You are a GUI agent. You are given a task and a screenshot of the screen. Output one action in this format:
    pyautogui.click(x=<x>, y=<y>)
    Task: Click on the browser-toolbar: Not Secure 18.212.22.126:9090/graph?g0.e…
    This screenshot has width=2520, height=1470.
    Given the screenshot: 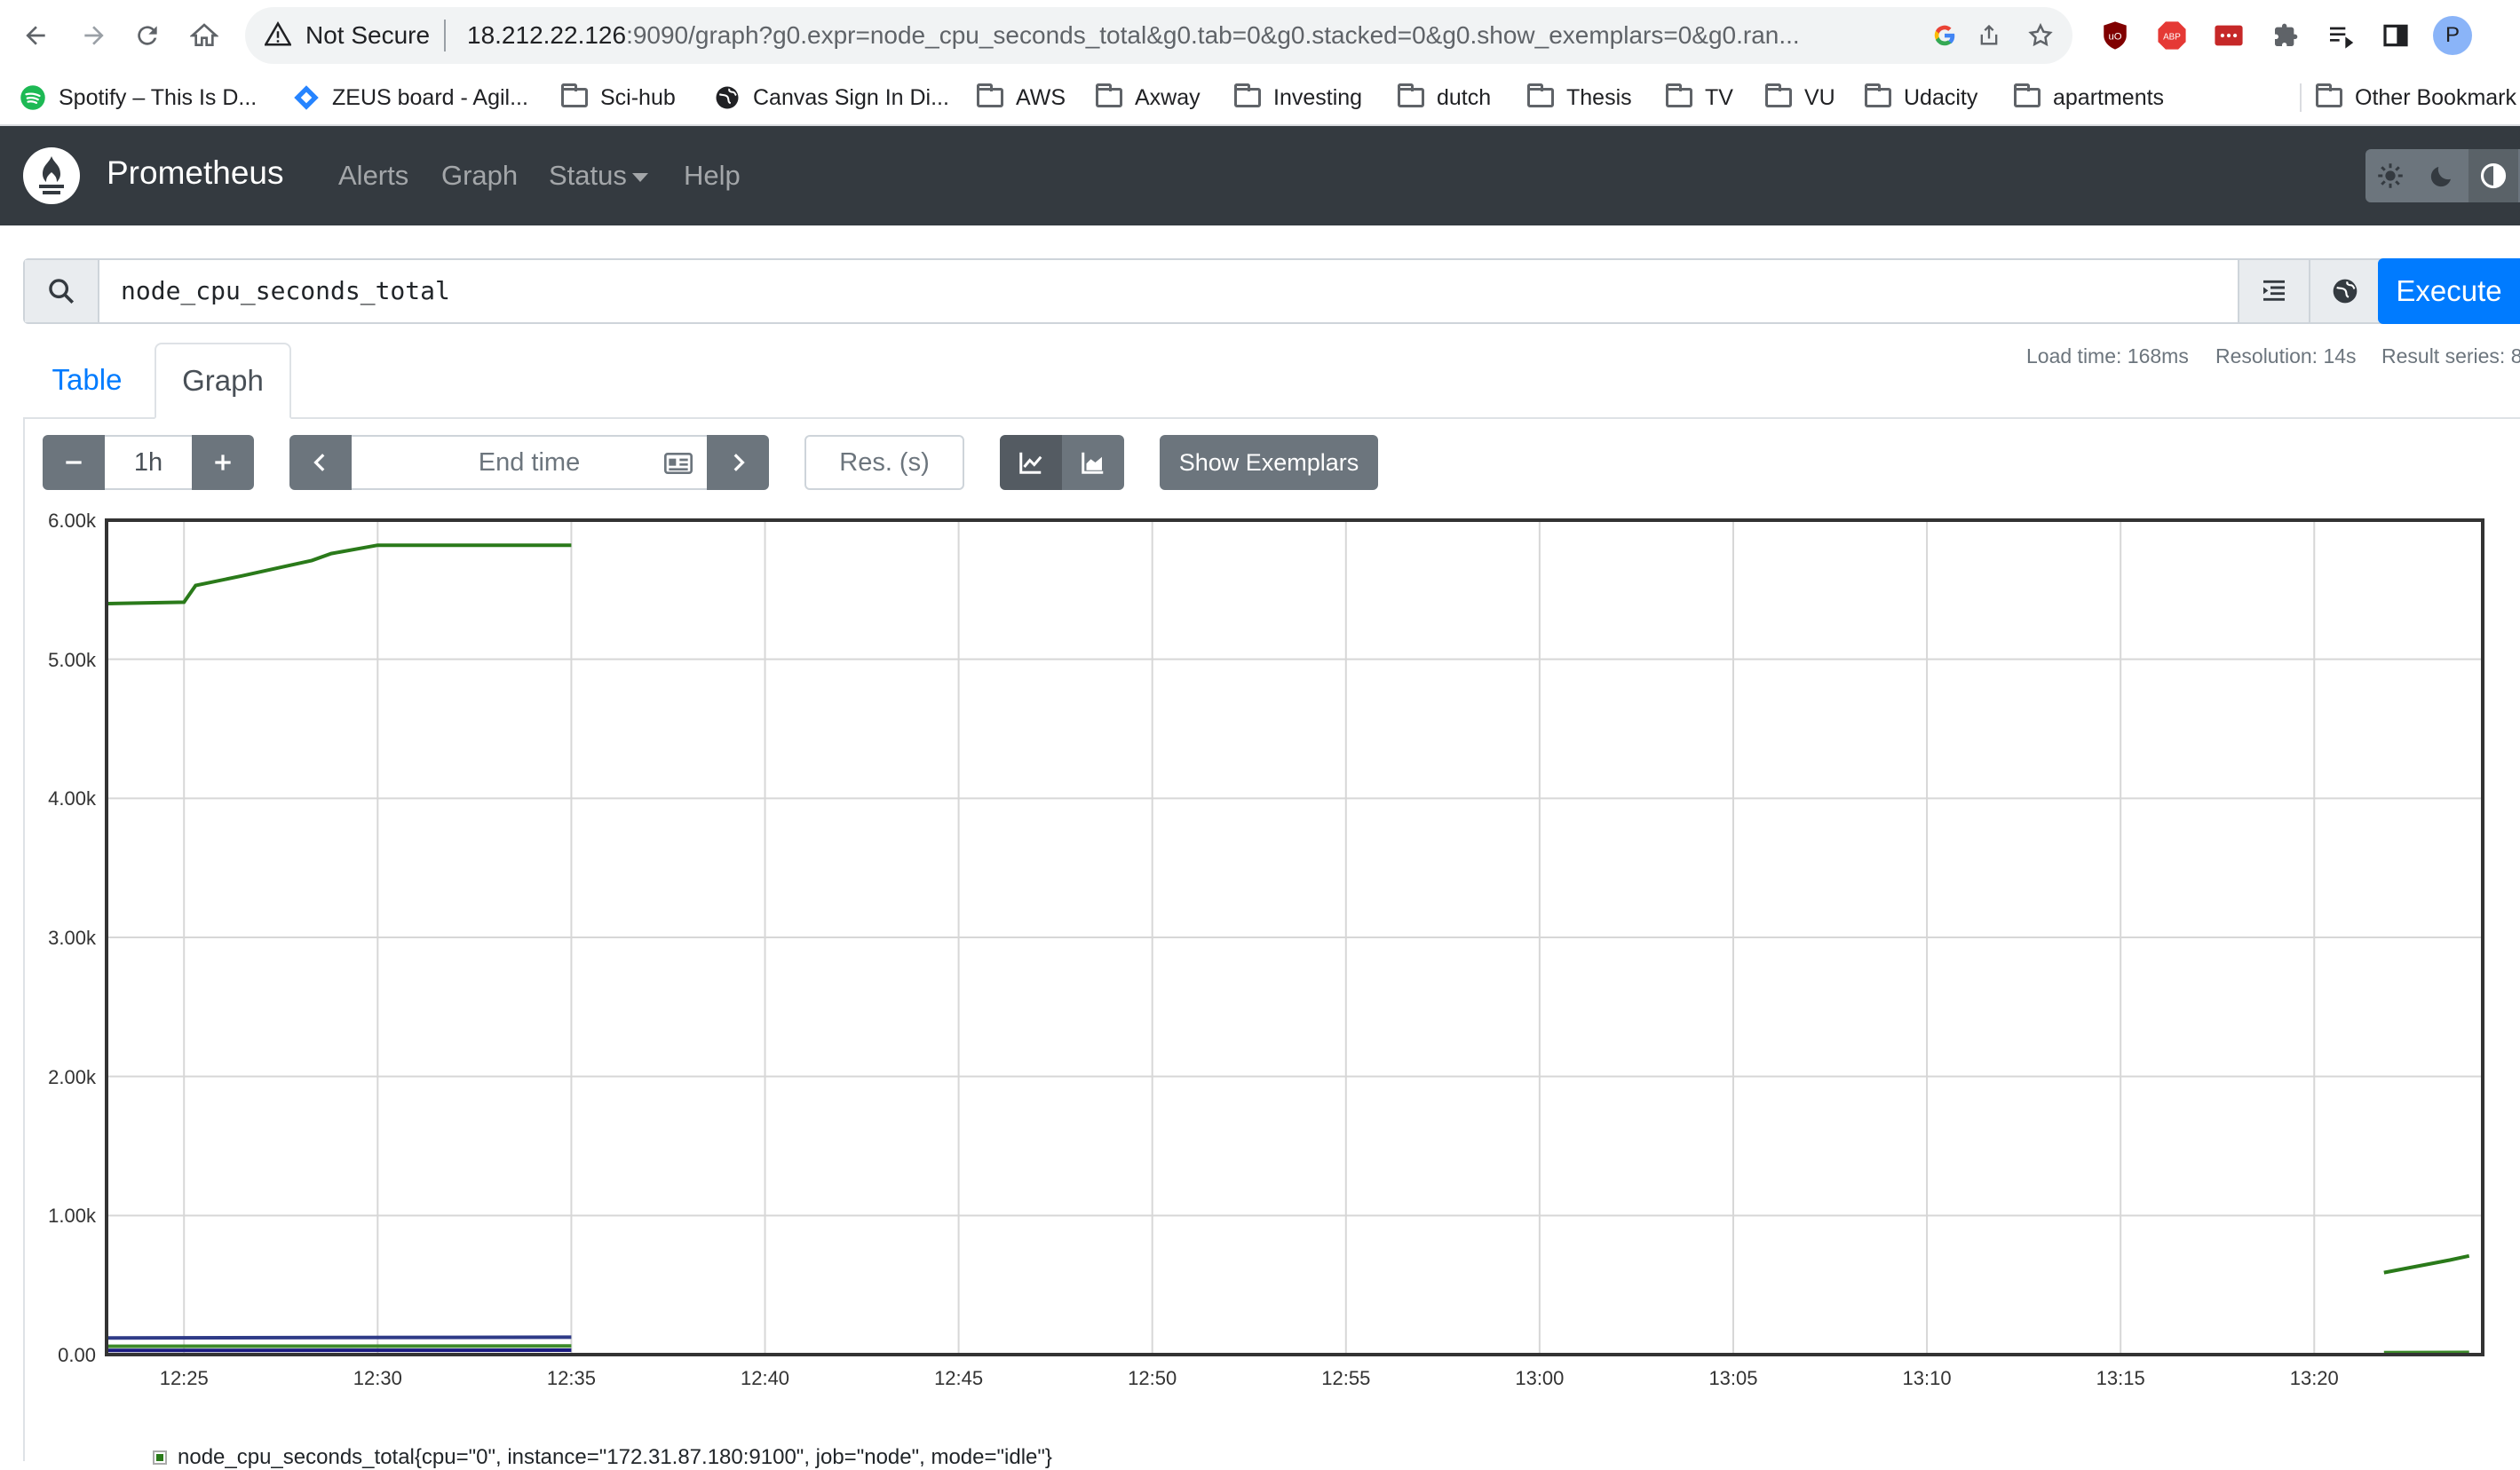 What is the action you would take?
    pyautogui.click(x=1260, y=35)
    